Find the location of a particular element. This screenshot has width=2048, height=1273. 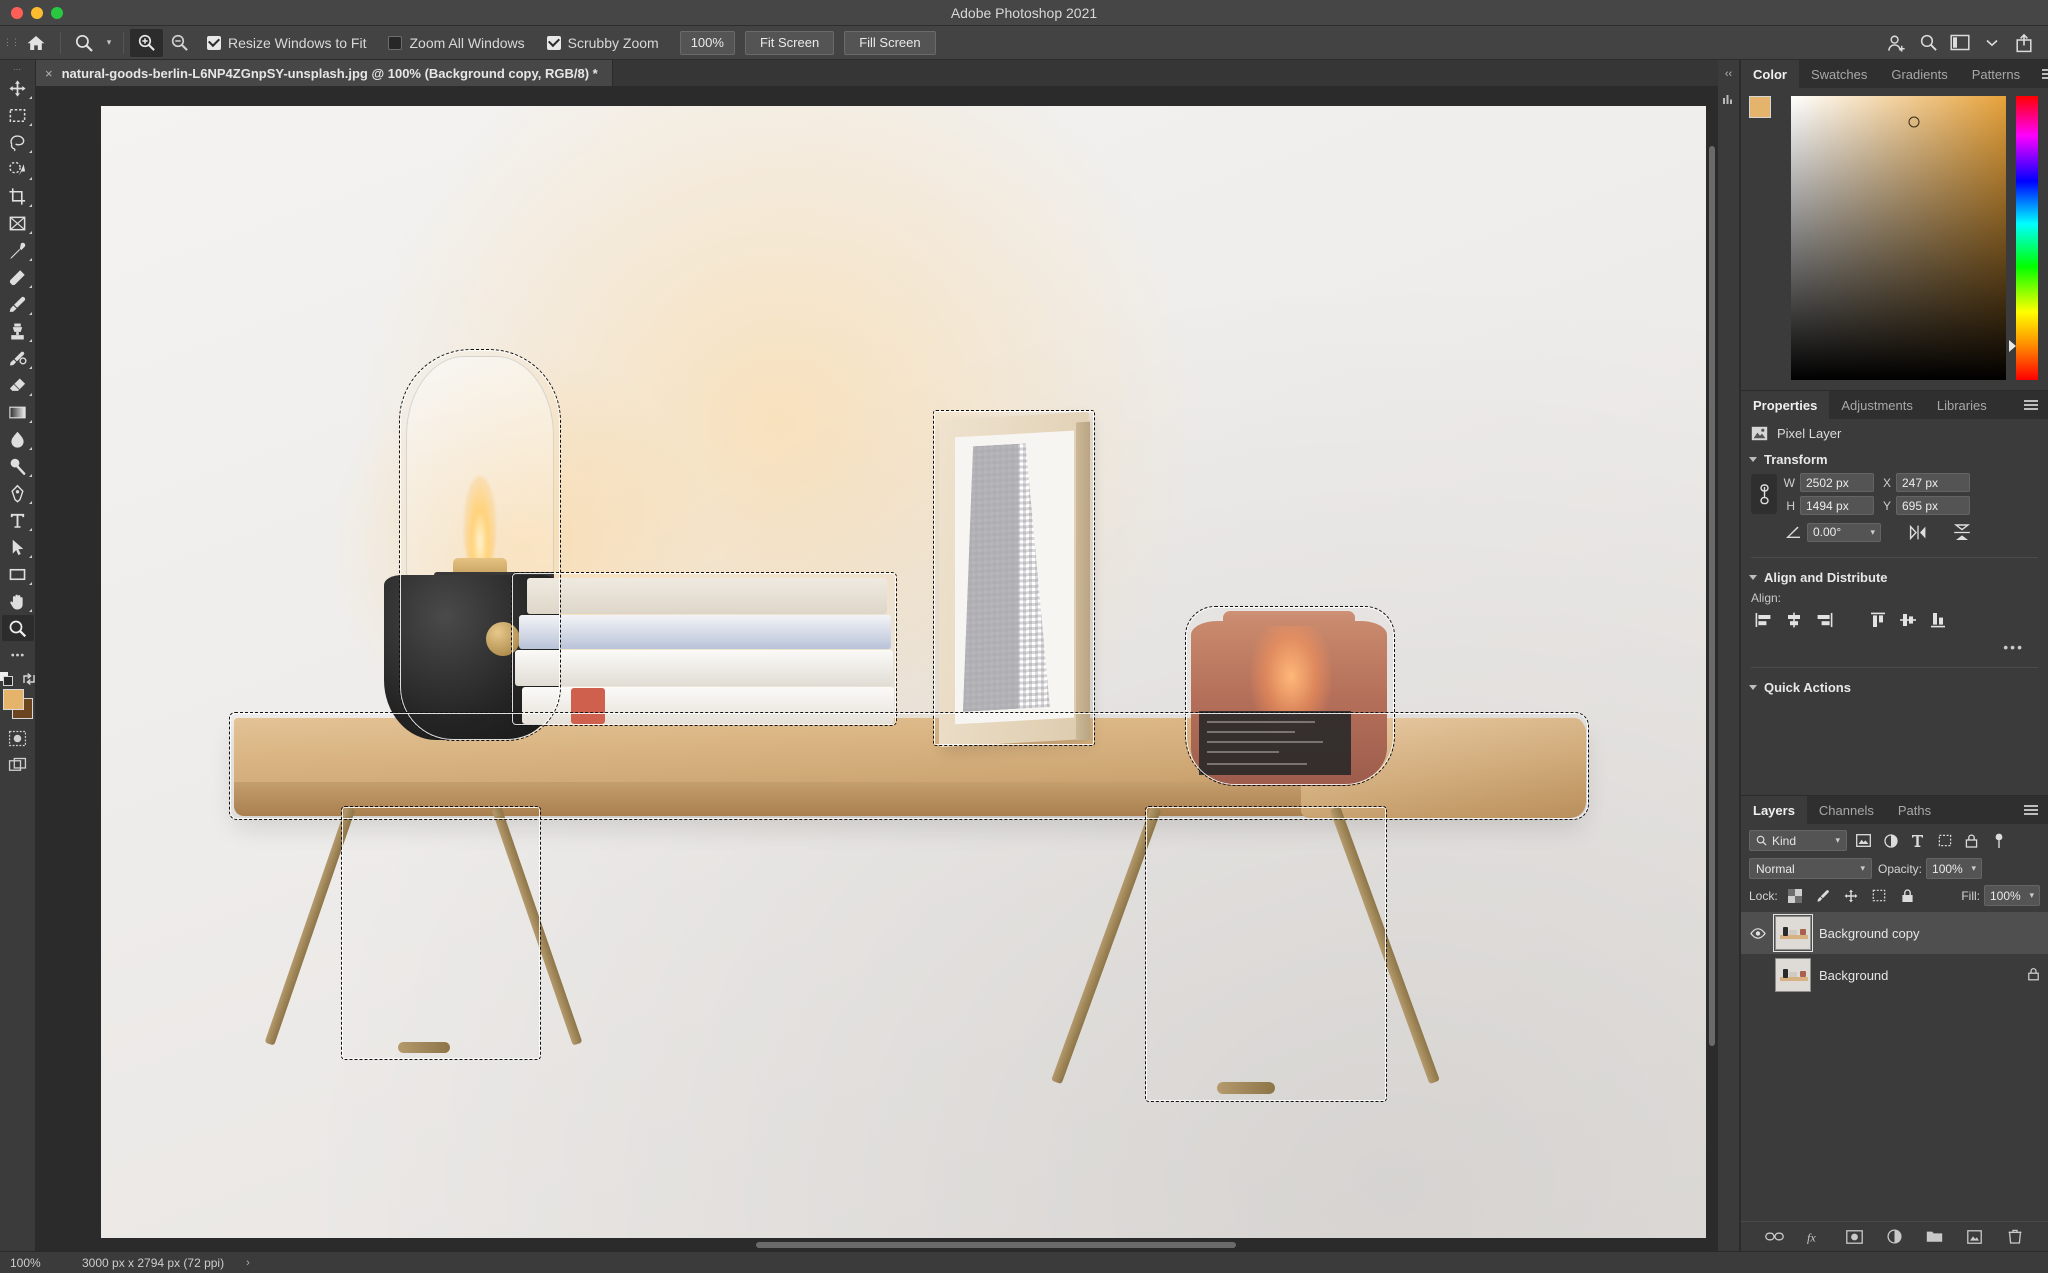

clone-stamp-tool is located at coordinates (18, 331).